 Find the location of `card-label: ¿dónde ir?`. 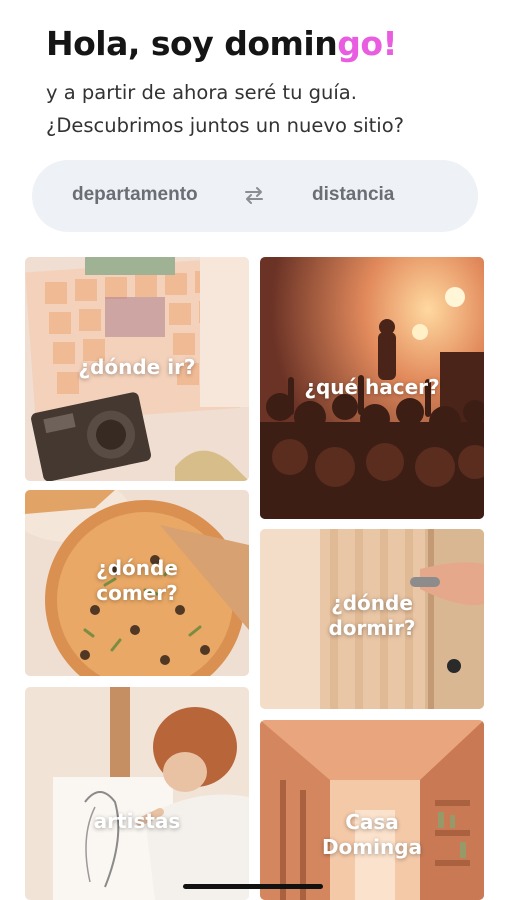

card-label: ¿dónde ir? is located at coordinates (137, 367).